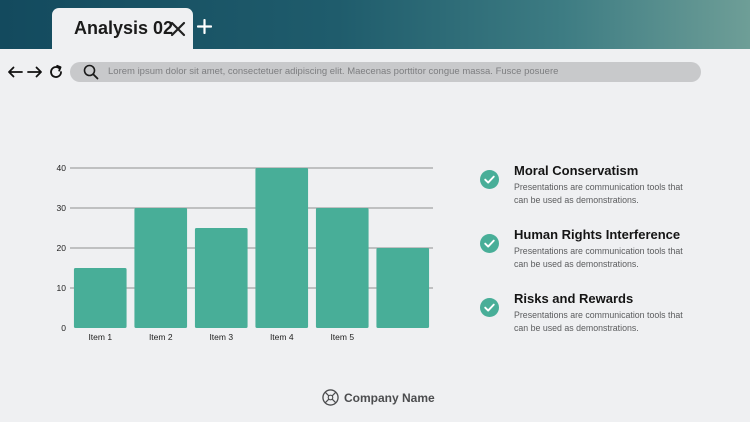 The image size is (750, 422). Describe the element at coordinates (62, 248) in the screenshot. I see `y-tick-label: 20` at that location.